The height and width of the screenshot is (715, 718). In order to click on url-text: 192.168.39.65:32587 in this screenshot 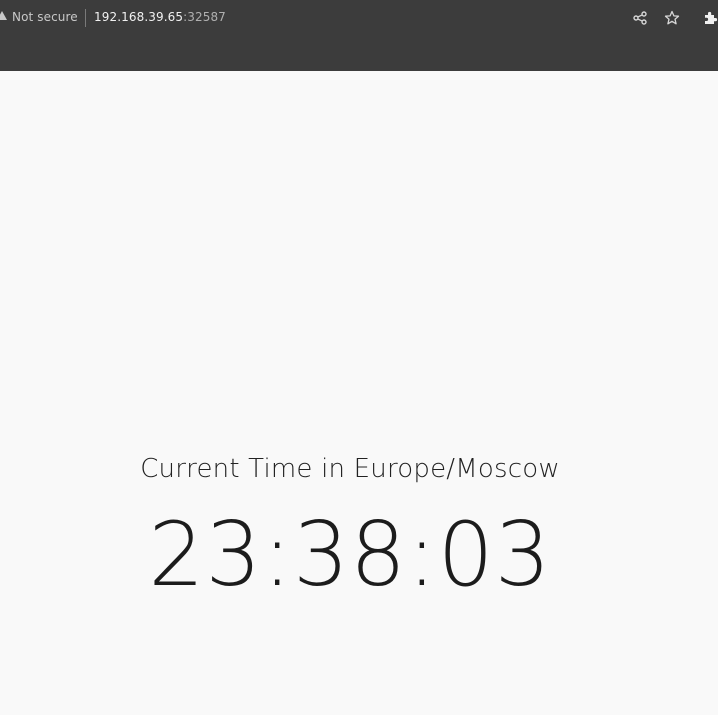, I will do `click(160, 17)`.